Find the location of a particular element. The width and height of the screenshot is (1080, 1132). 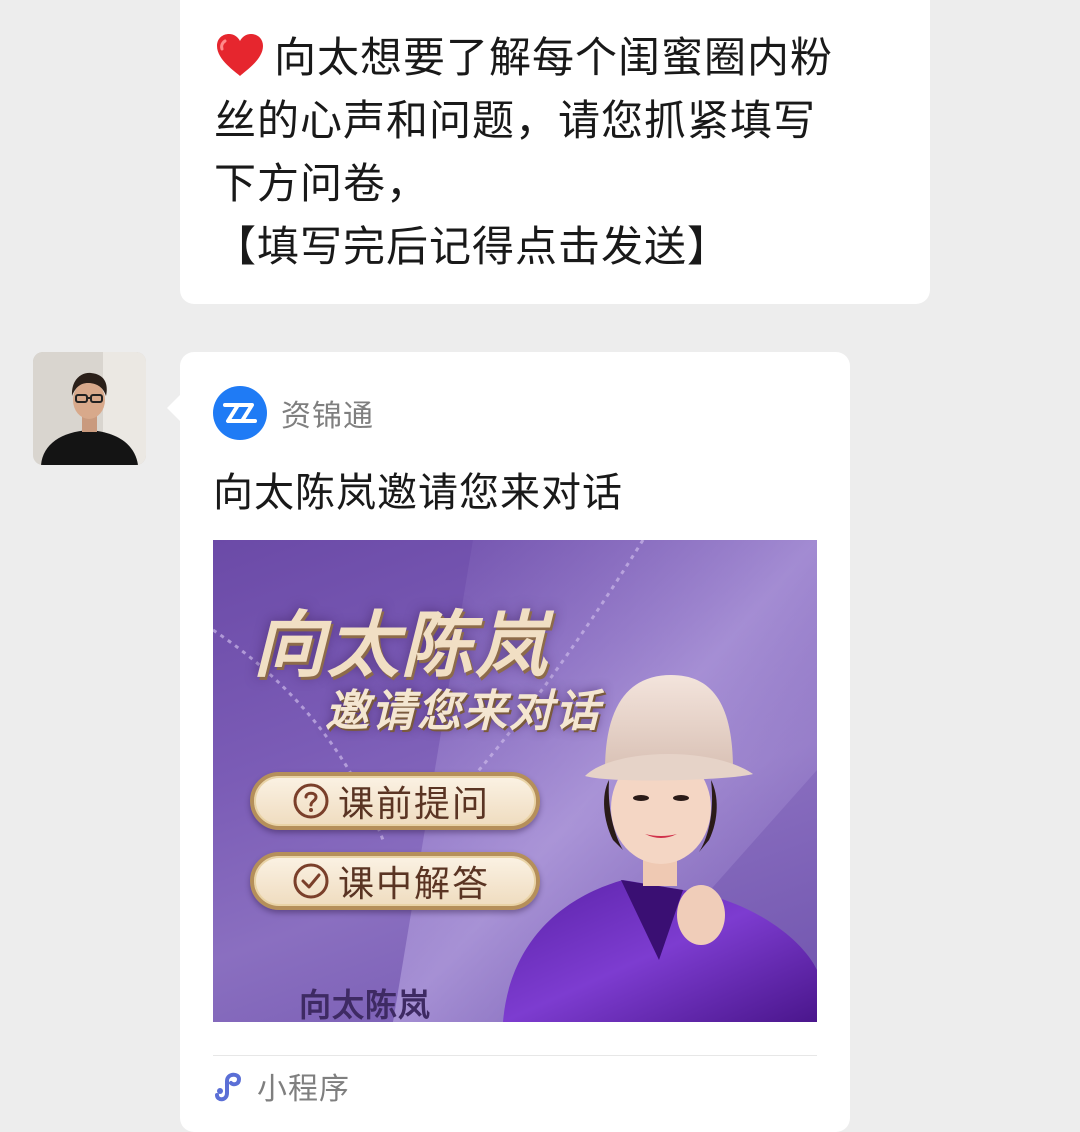

message-line-2: 丝的心声和问题，请您抓紧填写 is located at coordinates (515, 120).